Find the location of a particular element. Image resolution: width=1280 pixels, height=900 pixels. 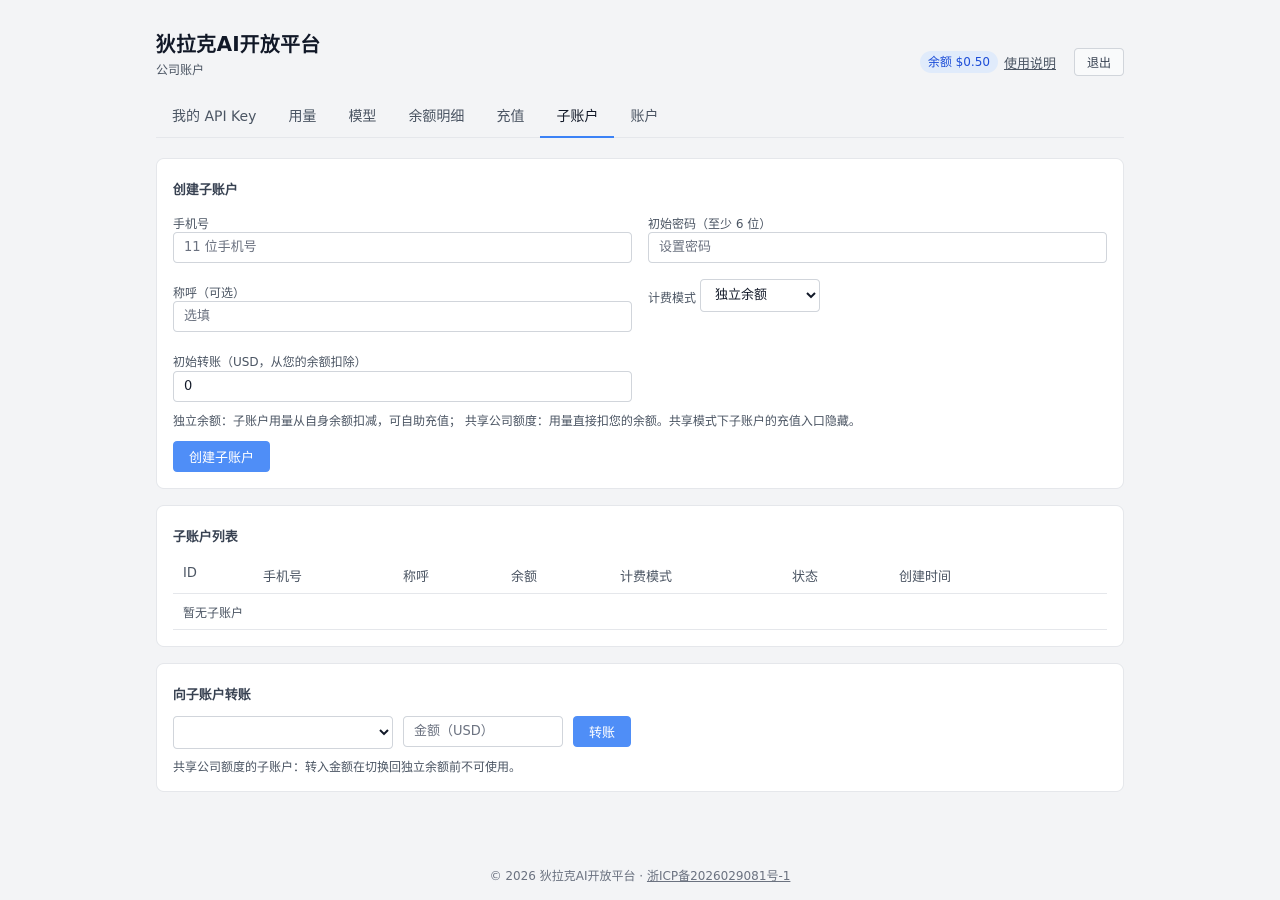

nickname-input is located at coordinates (402, 316).